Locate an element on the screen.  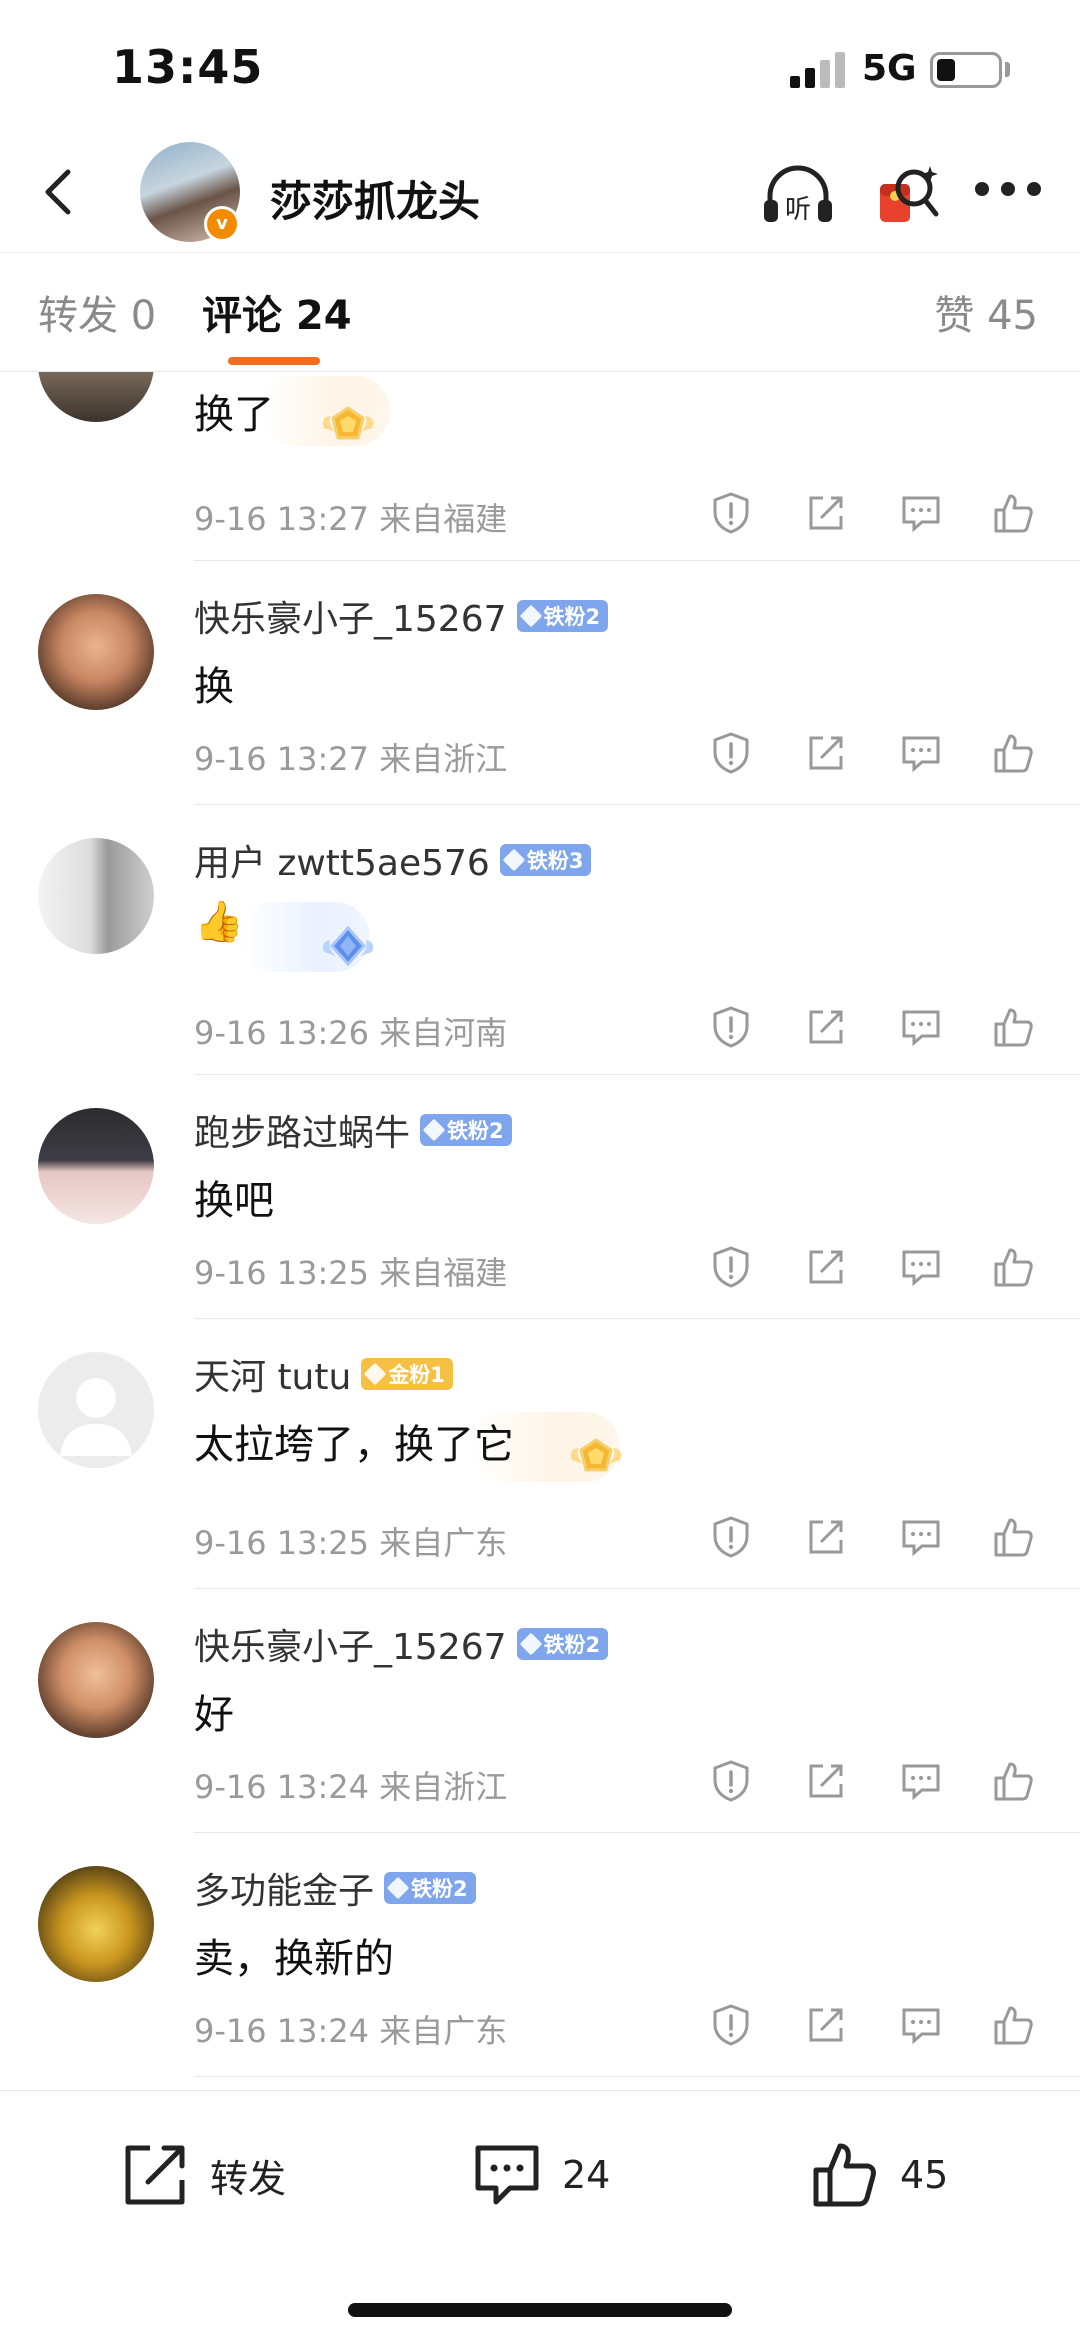
status-bar: 13:45 5G is located at coordinates (540, 70).